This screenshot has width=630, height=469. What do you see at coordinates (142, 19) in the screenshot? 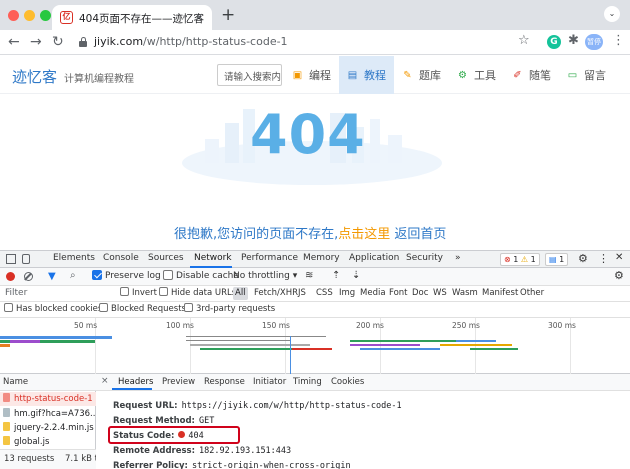
I see `tab-title: 404页面不存在——迹忆客` at bounding box center [142, 19].